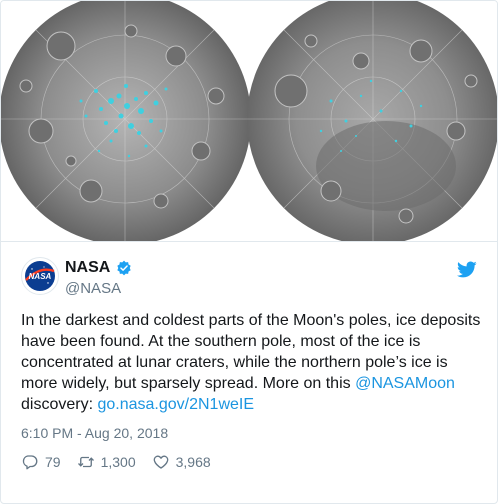 The width and height of the screenshot is (498, 504). Describe the element at coordinates (405, 383) in the screenshot. I see `mention-link: @NASAMoon` at that location.